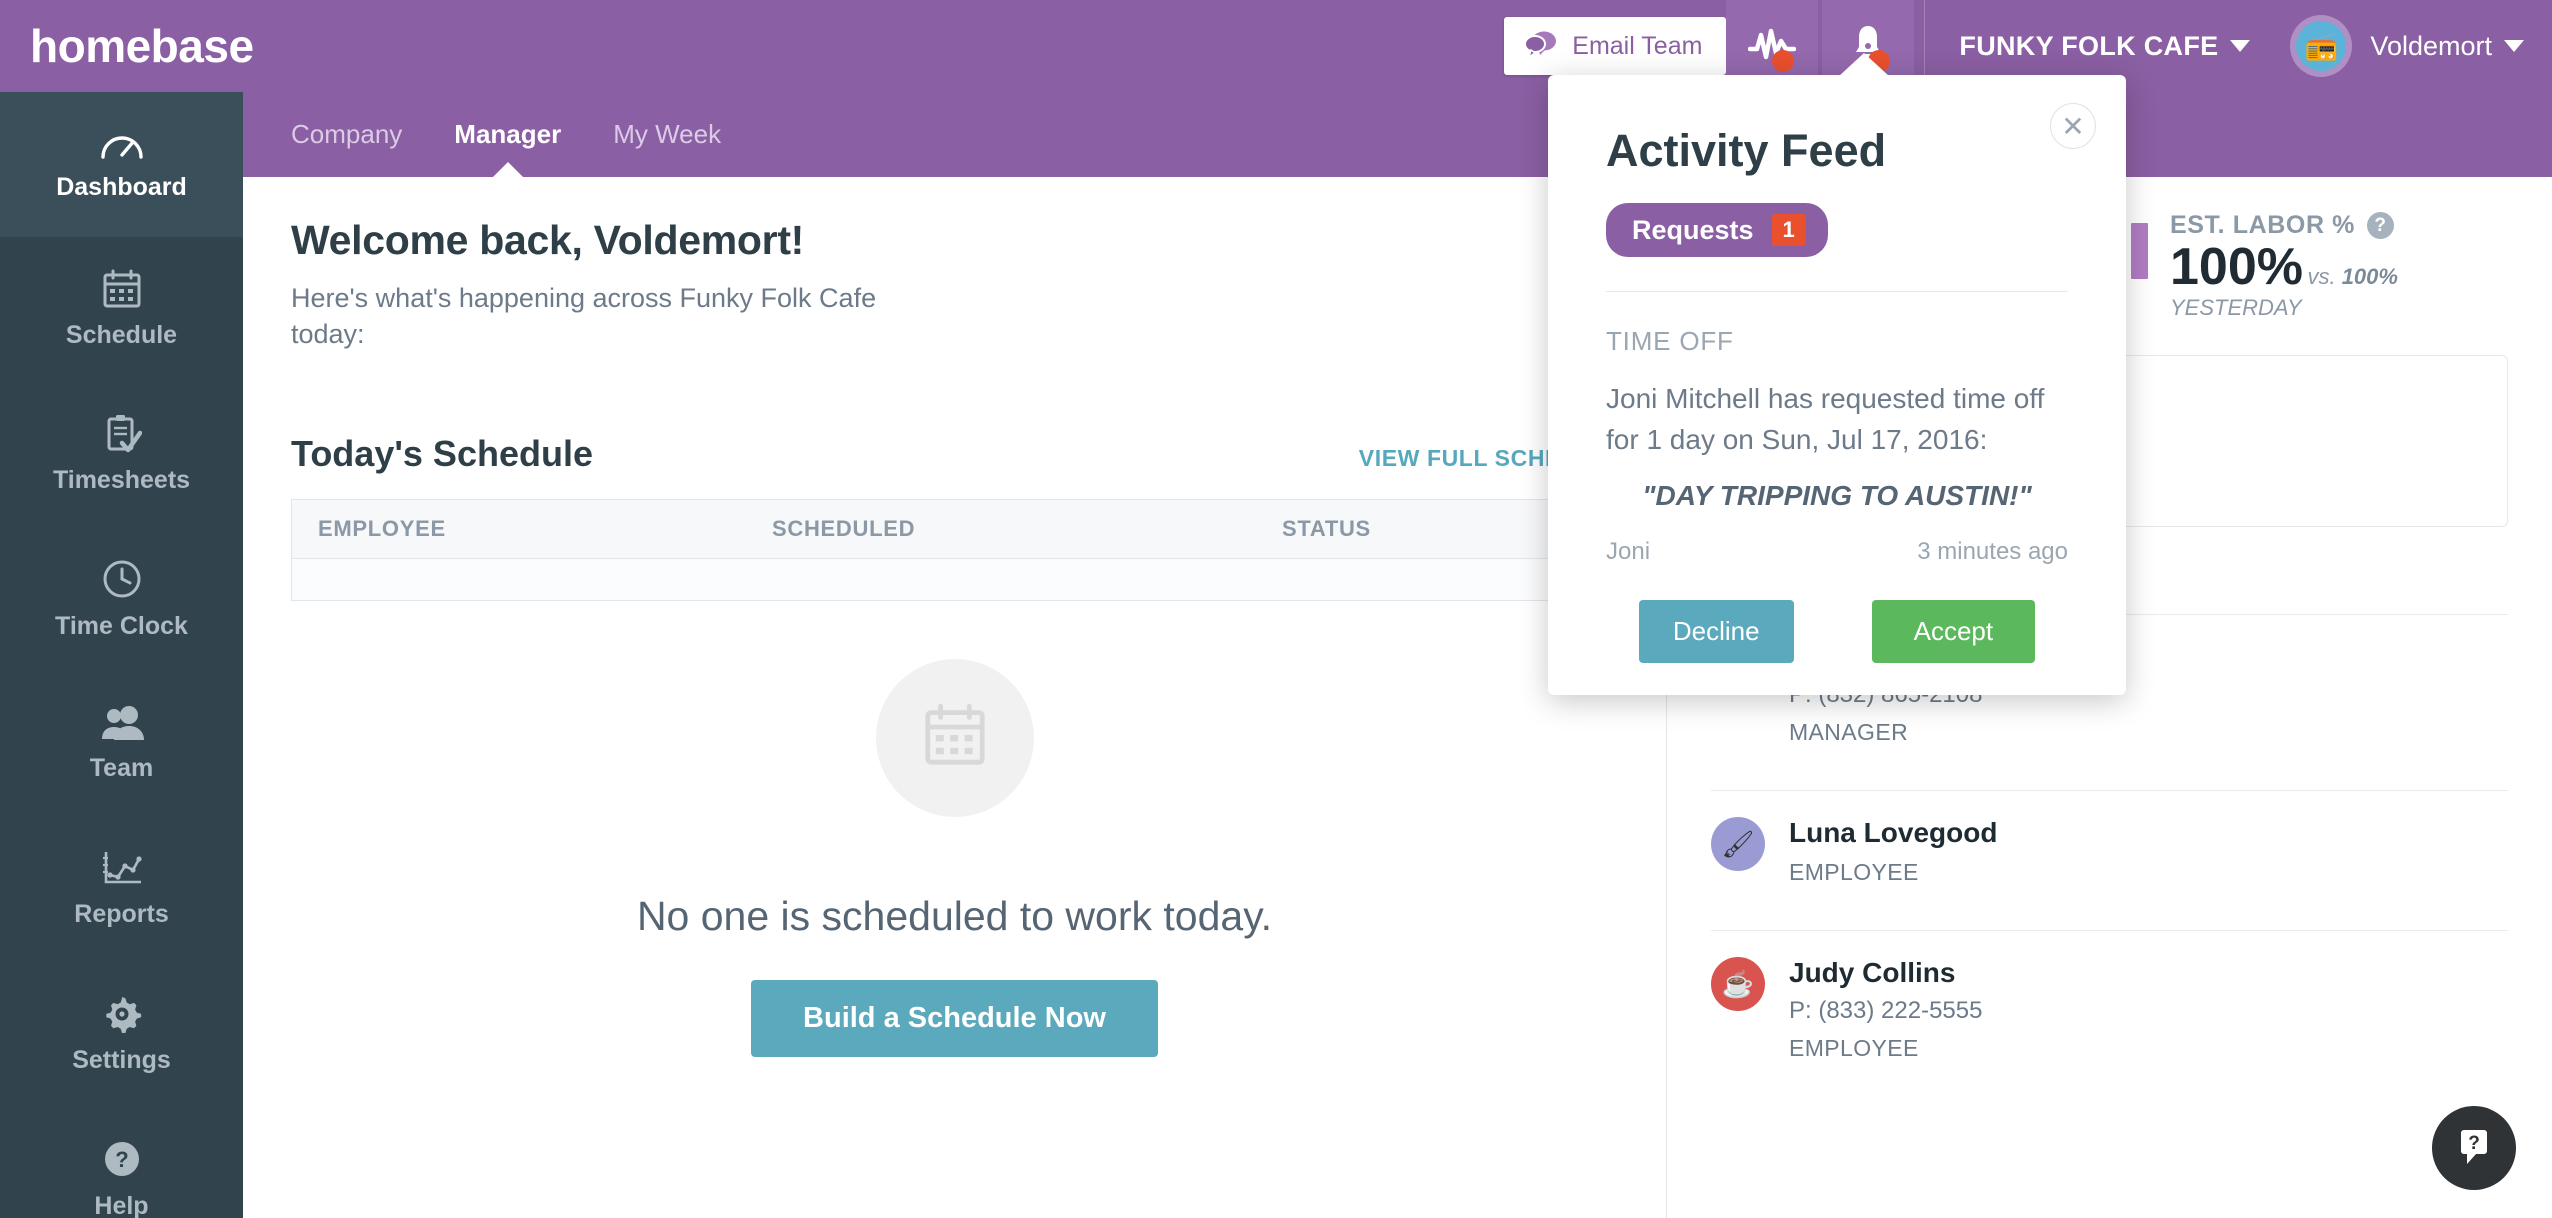 The width and height of the screenshot is (2552, 1218). Describe the element at coordinates (122, 1014) in the screenshot. I see `gear-icon` at that location.